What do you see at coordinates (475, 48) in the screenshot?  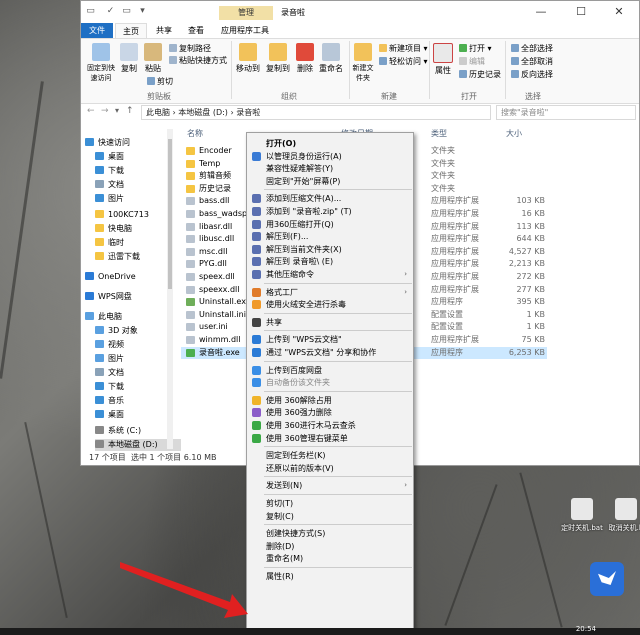 I see `open-button: 打开 ▾` at bounding box center [475, 48].